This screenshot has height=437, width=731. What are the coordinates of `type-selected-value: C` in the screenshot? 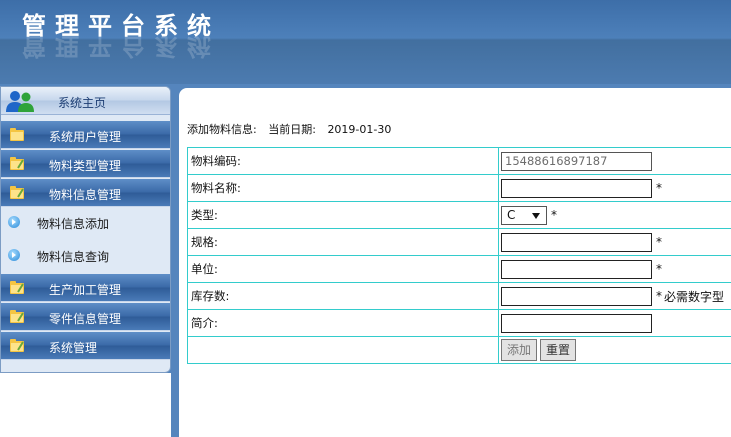 It's located at (511, 214).